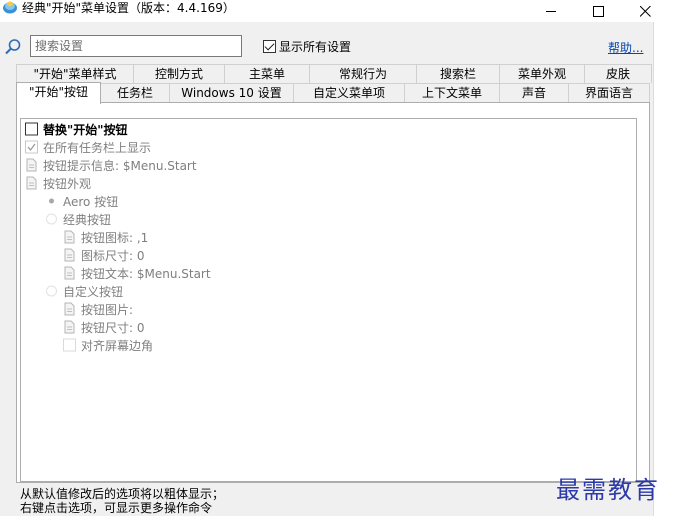 The width and height of the screenshot is (680, 516). I want to click on tree-item: 对齐屏幕边角, so click(108, 345).